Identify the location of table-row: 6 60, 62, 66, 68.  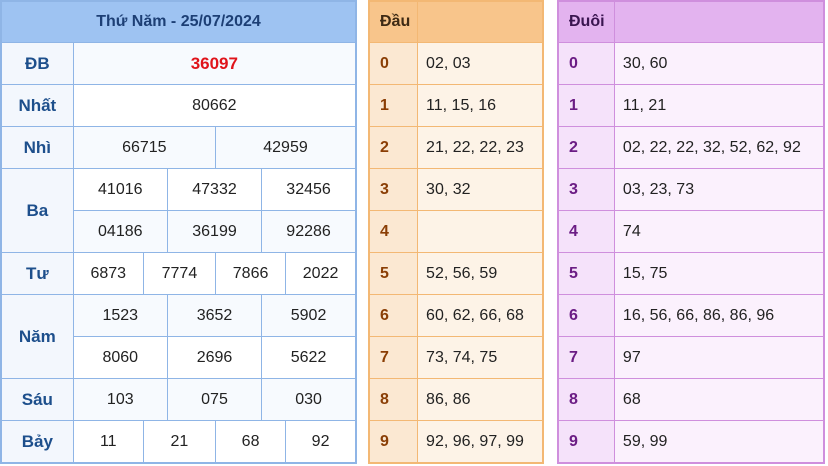
(456, 315).